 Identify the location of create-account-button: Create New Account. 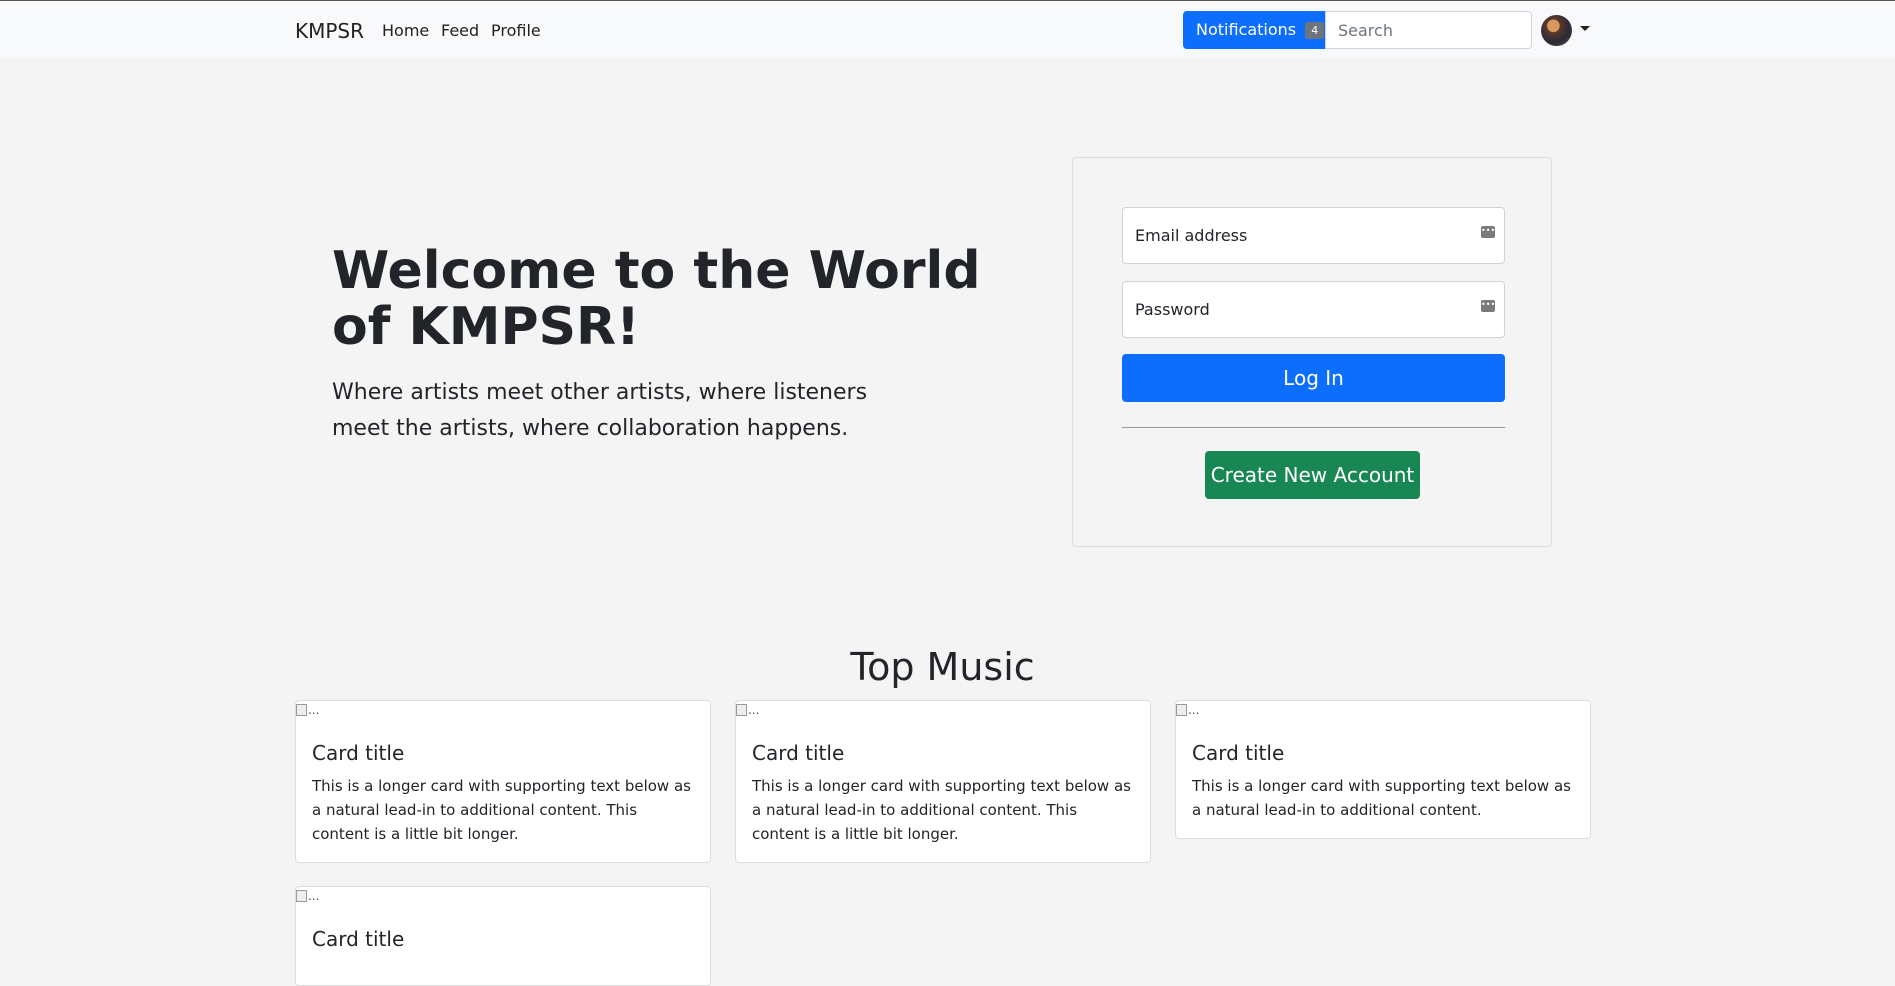
(1312, 475).